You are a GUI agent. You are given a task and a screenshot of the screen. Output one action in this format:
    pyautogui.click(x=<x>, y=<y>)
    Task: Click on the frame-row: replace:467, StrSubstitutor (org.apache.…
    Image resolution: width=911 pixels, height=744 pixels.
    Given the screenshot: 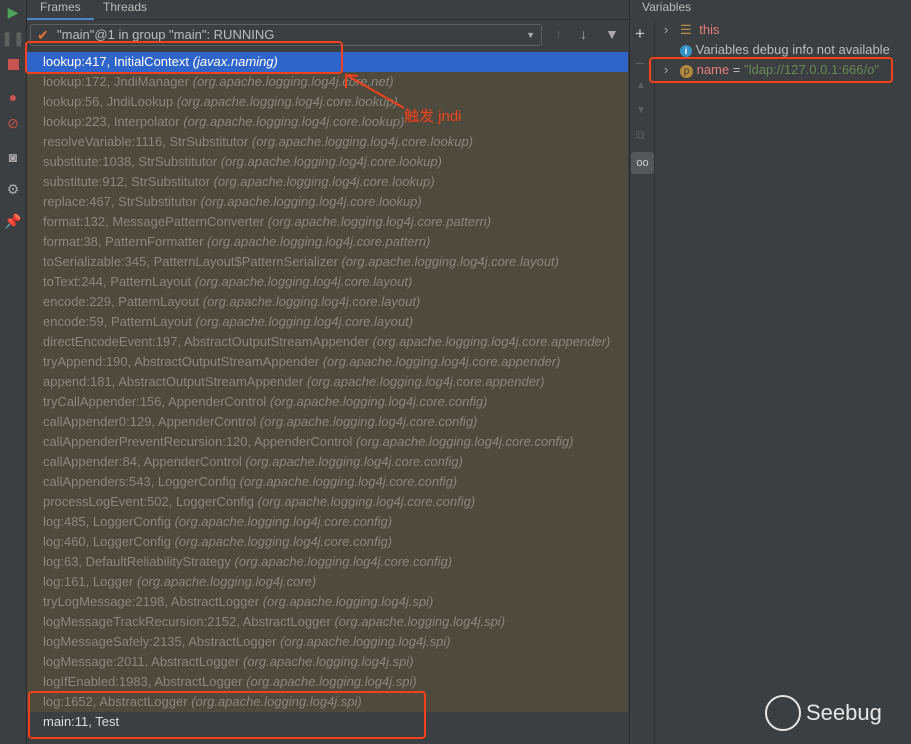 What is the action you would take?
    pyautogui.click(x=327, y=202)
    